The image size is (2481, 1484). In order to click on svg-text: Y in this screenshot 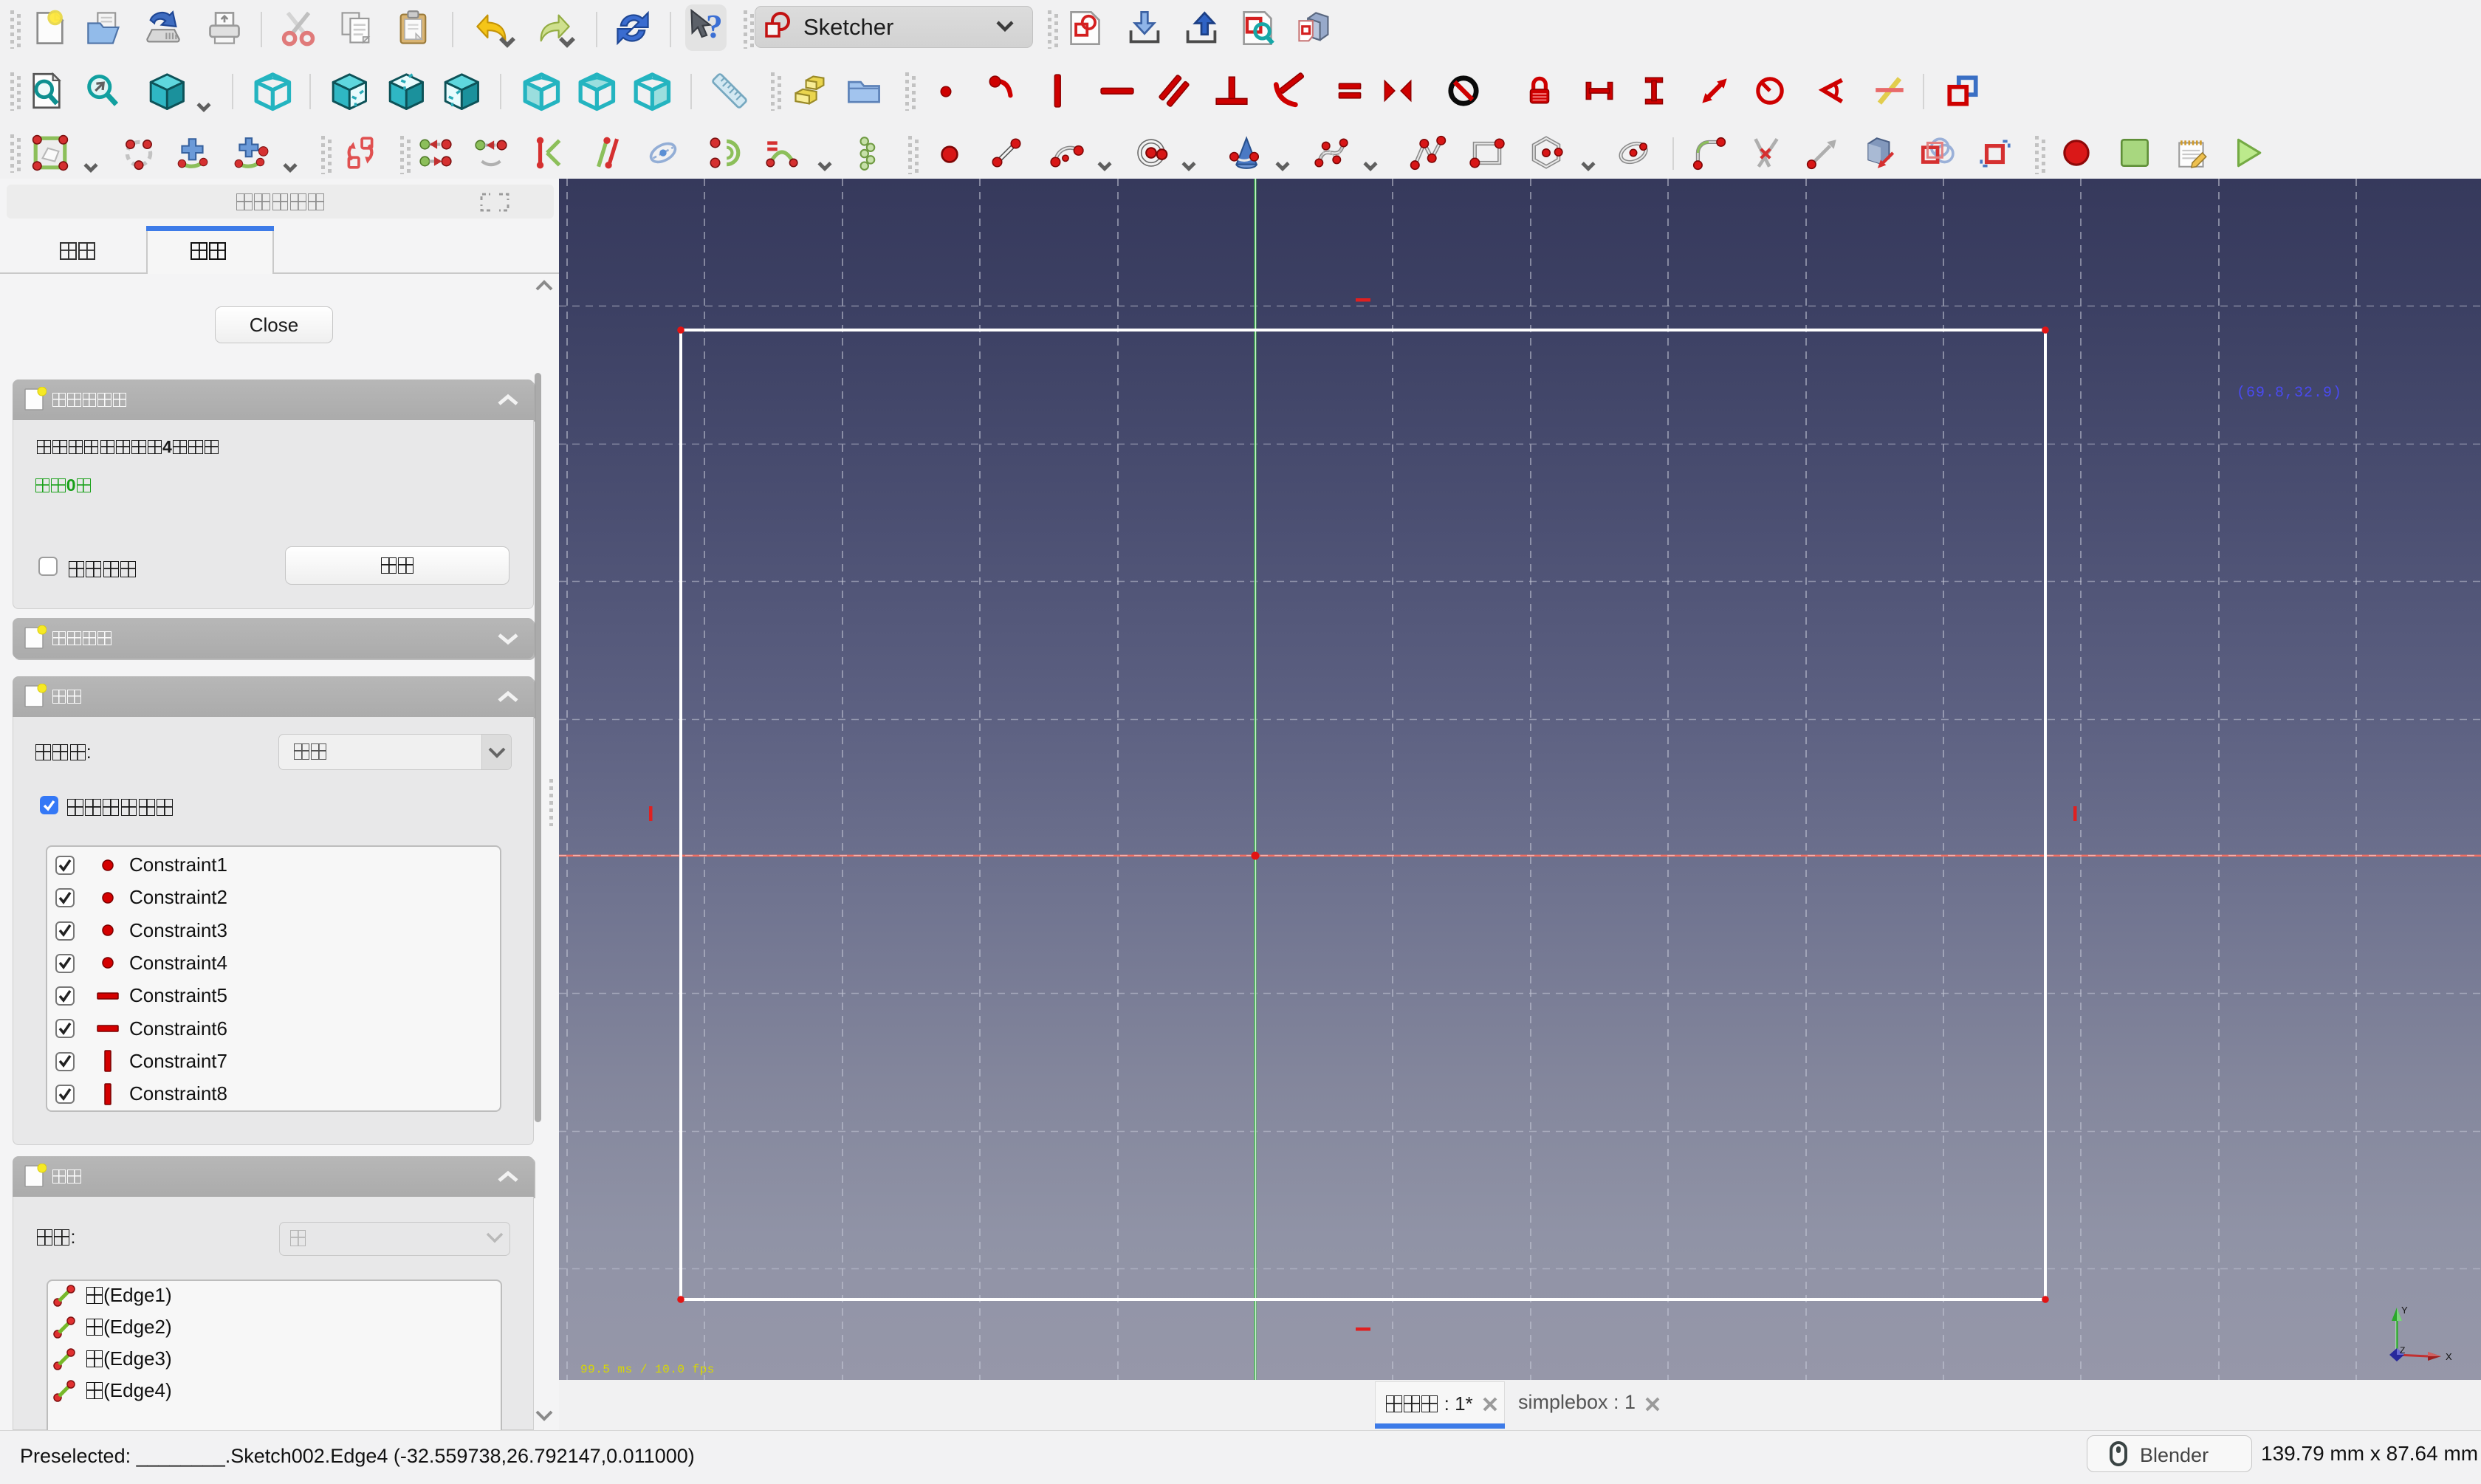, I will do `click(2404, 1310)`.